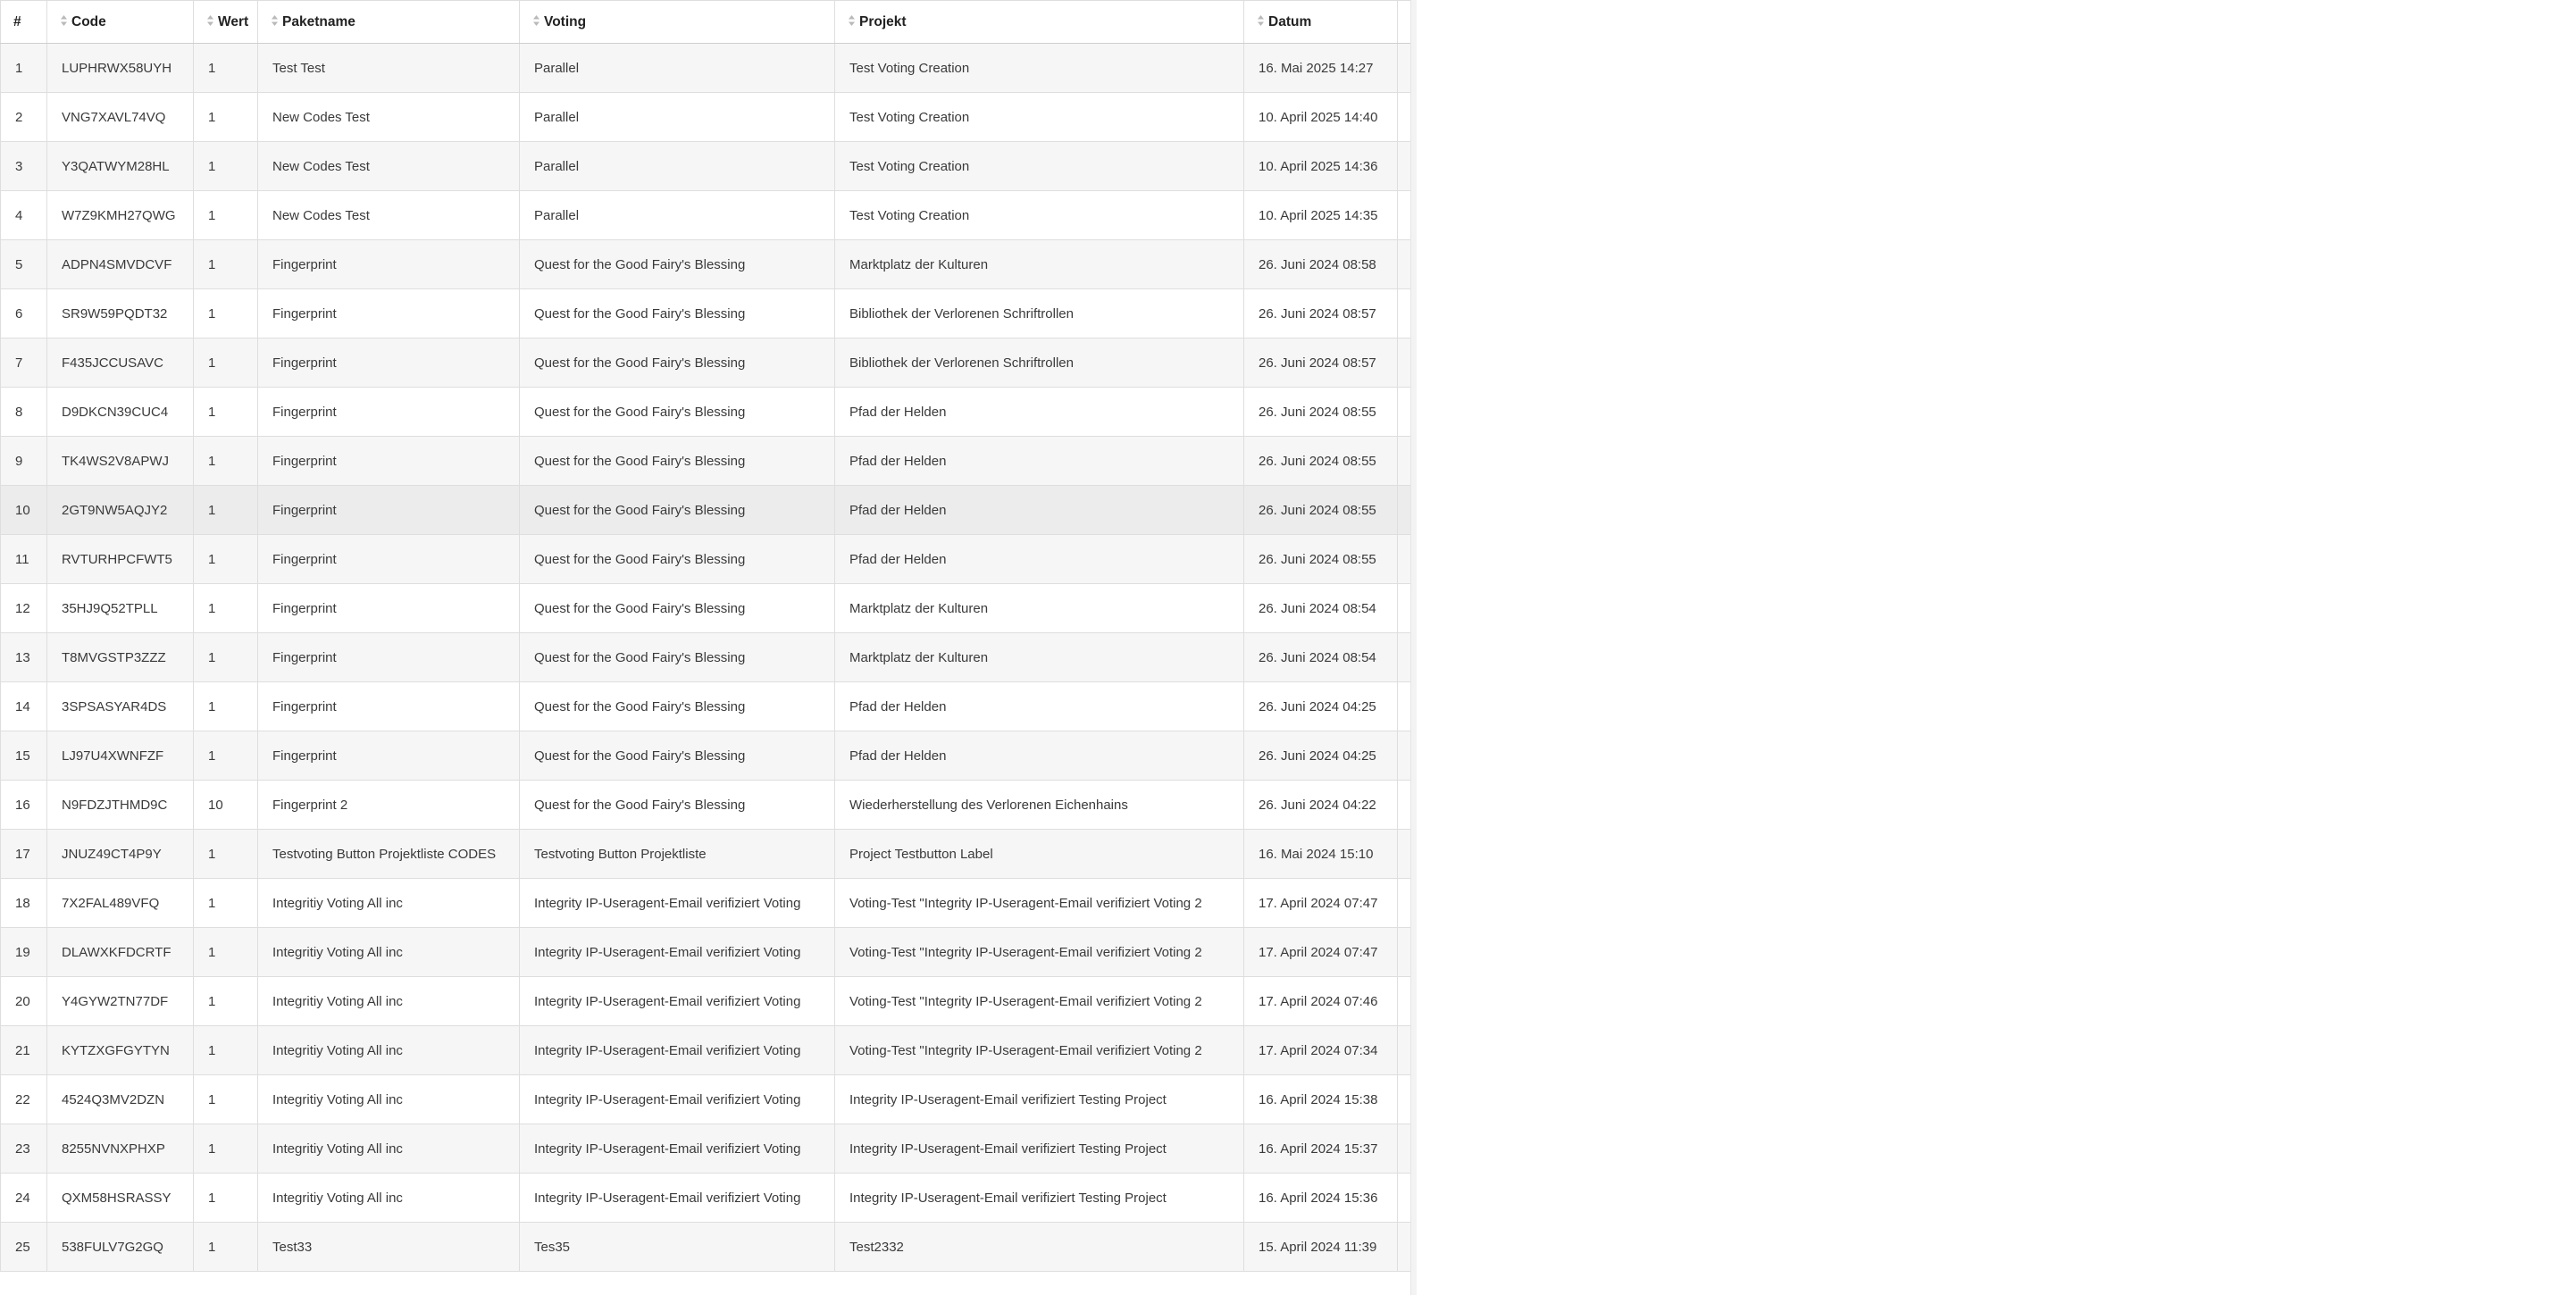 The image size is (2576, 1295). Describe the element at coordinates (24, 559) in the screenshot. I see `row-number: 11` at that location.